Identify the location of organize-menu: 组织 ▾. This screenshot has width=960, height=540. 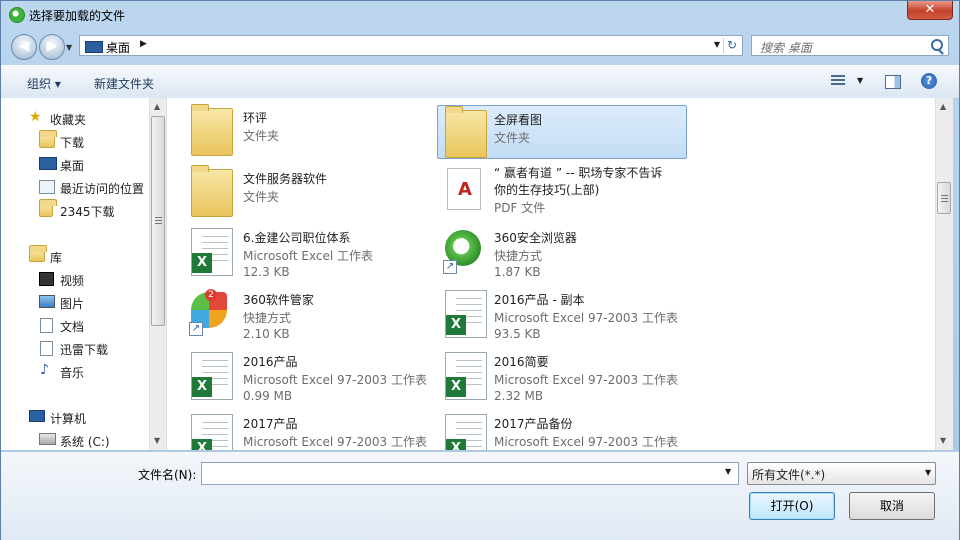
(44, 83).